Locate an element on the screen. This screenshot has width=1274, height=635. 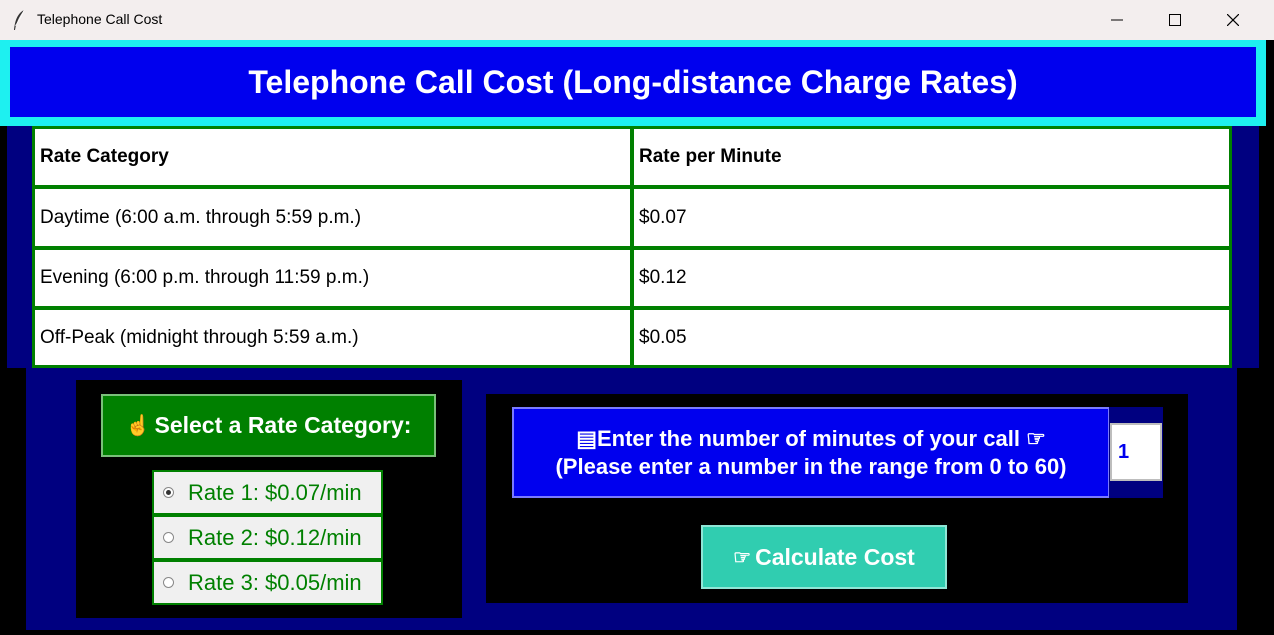
table-header-rate: Rate per Minute is located at coordinates (931, 157).